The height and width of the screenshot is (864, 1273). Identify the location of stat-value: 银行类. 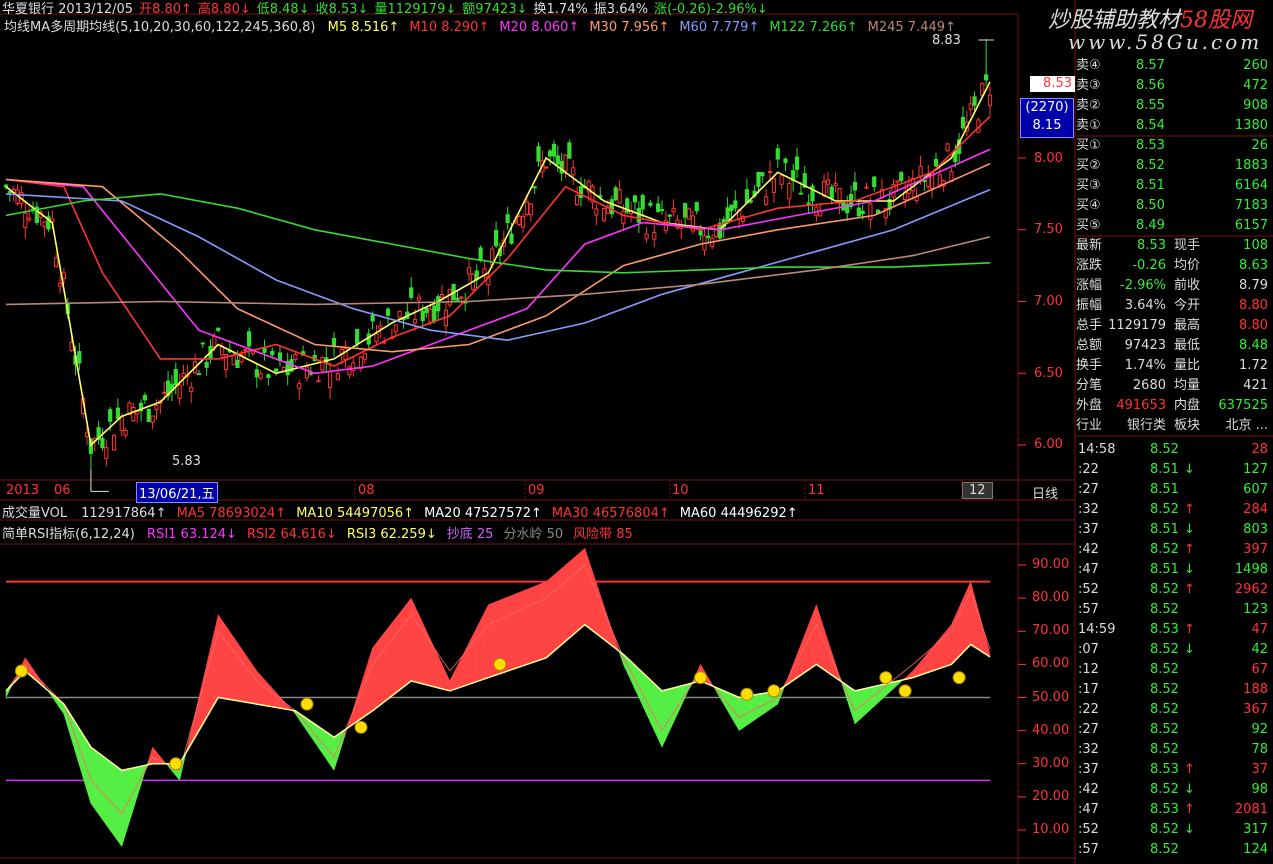
(1146, 425).